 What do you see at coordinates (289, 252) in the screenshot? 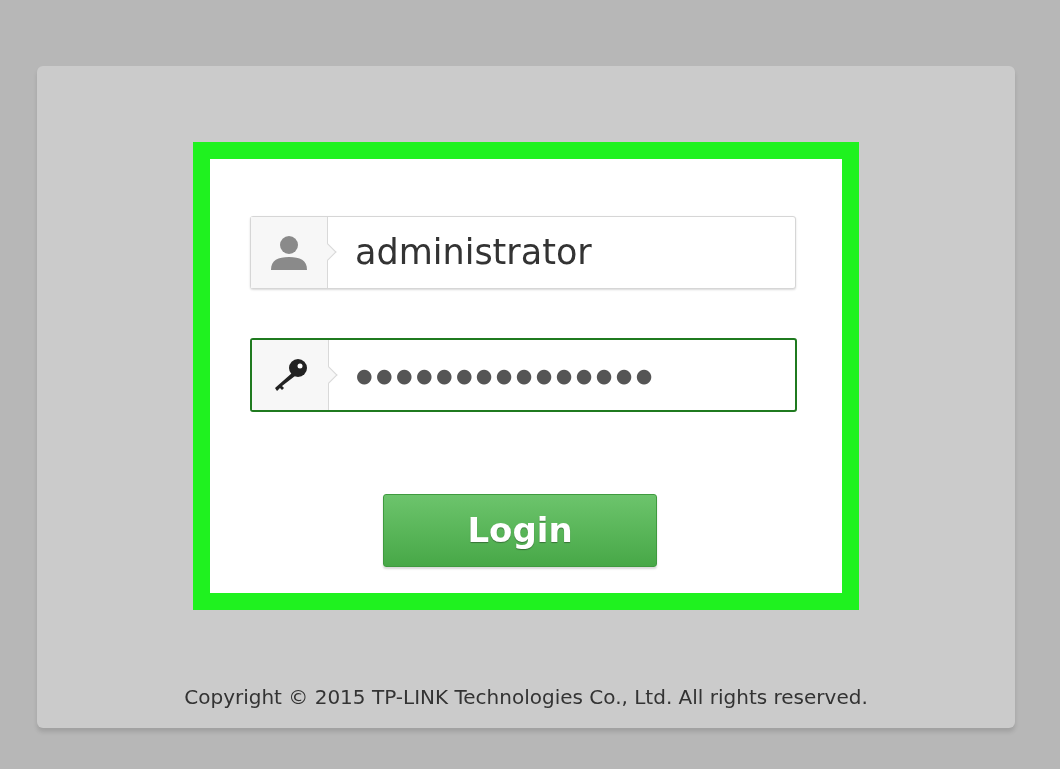
I see `person-icon` at bounding box center [289, 252].